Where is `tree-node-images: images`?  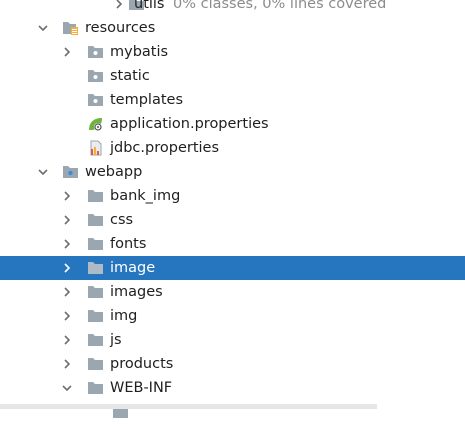 tree-node-images: images is located at coordinates (232, 292).